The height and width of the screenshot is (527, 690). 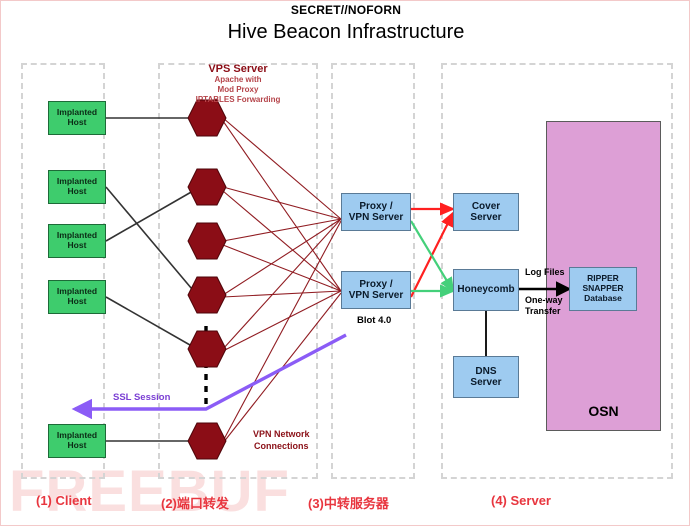 What do you see at coordinates (521, 500) in the screenshot?
I see `stage-caption-4: (4) Server` at bounding box center [521, 500].